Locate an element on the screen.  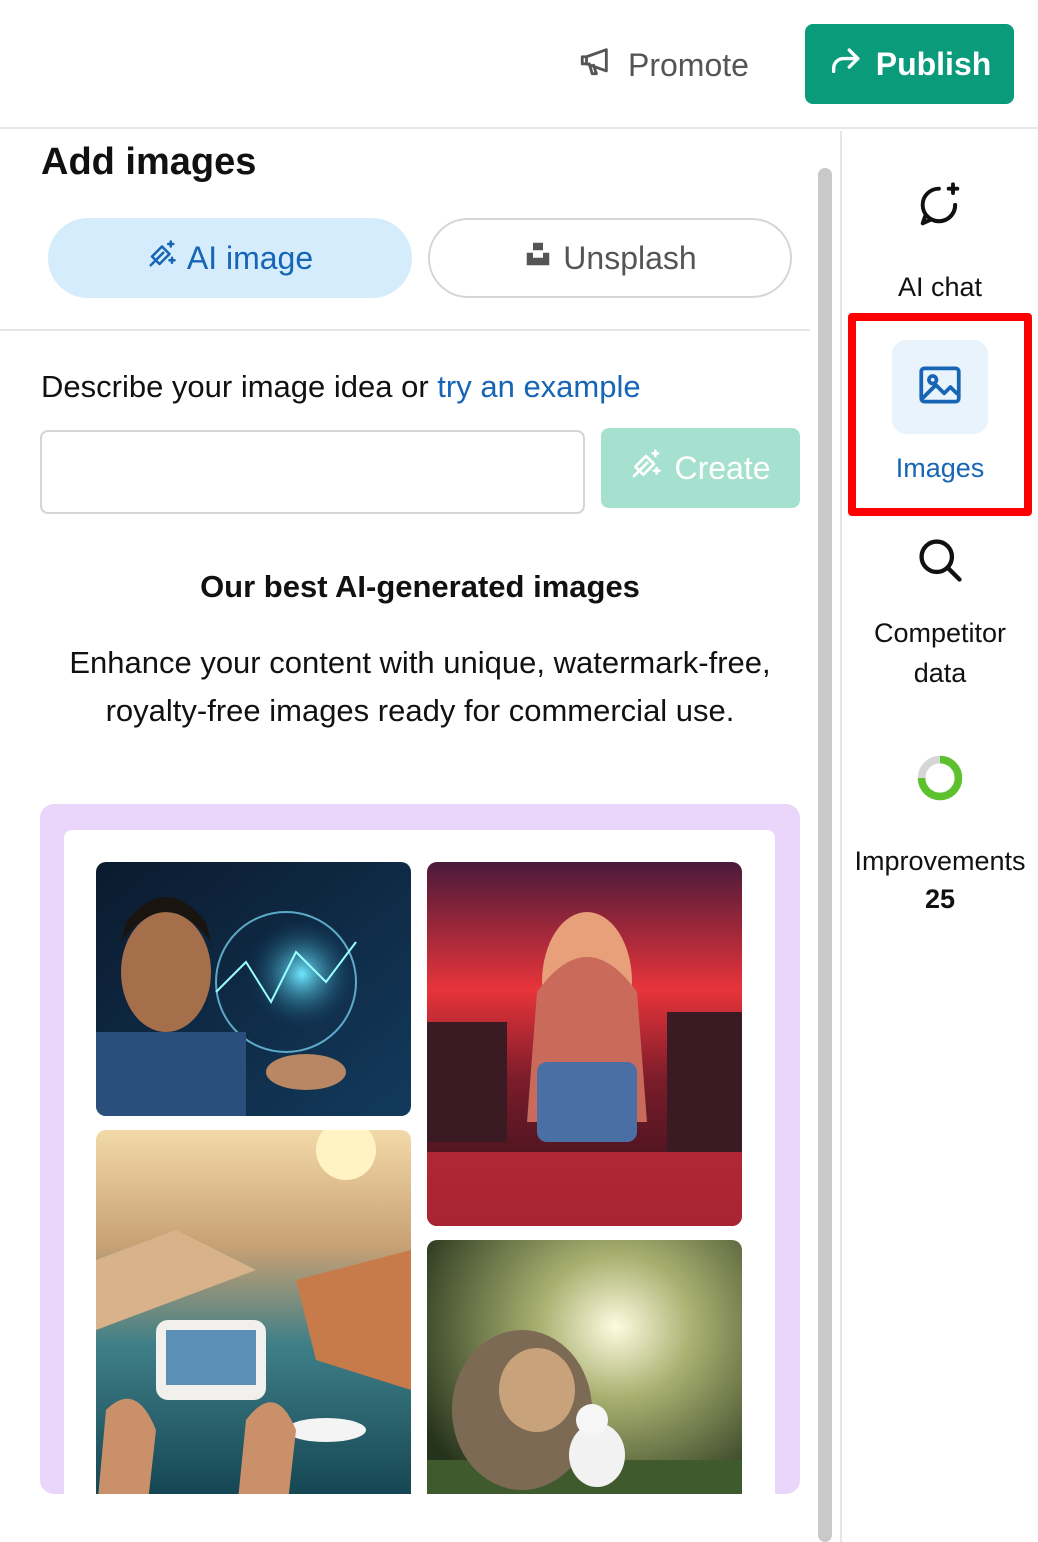
sidebar-label-competitor-data: Competitor data is located at coordinates (940, 653).